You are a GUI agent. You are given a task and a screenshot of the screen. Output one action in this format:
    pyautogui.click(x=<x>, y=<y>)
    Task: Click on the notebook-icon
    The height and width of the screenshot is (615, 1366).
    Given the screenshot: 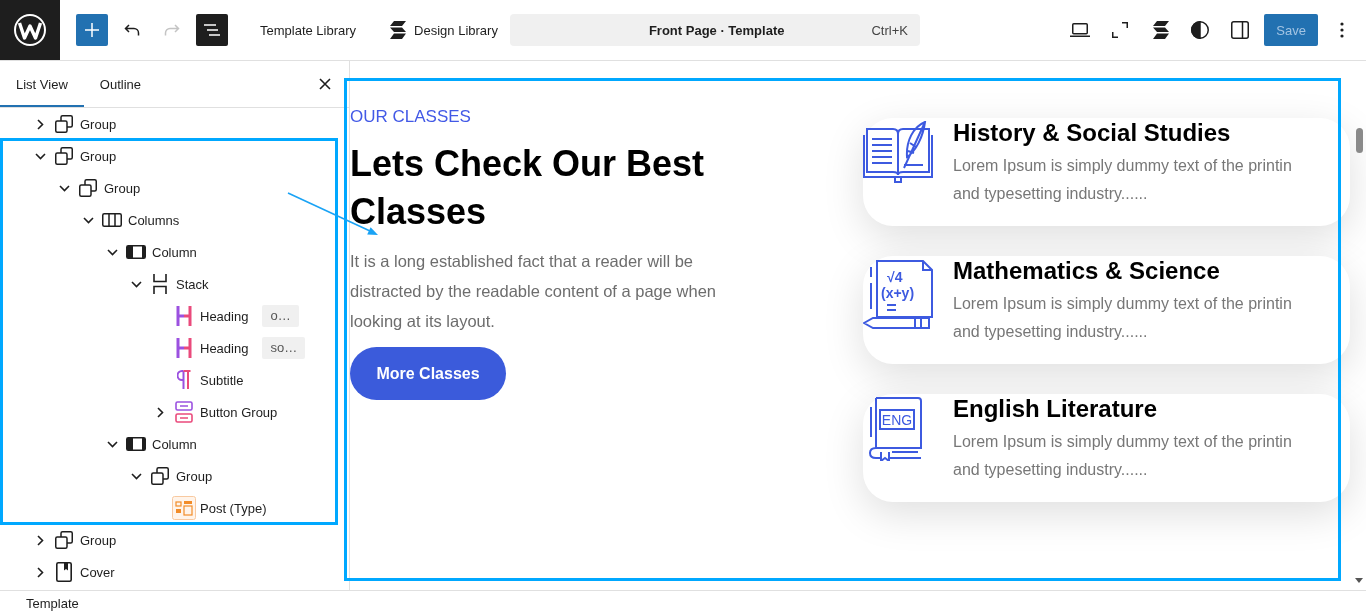 What is the action you would take?
    pyautogui.click(x=901, y=289)
    